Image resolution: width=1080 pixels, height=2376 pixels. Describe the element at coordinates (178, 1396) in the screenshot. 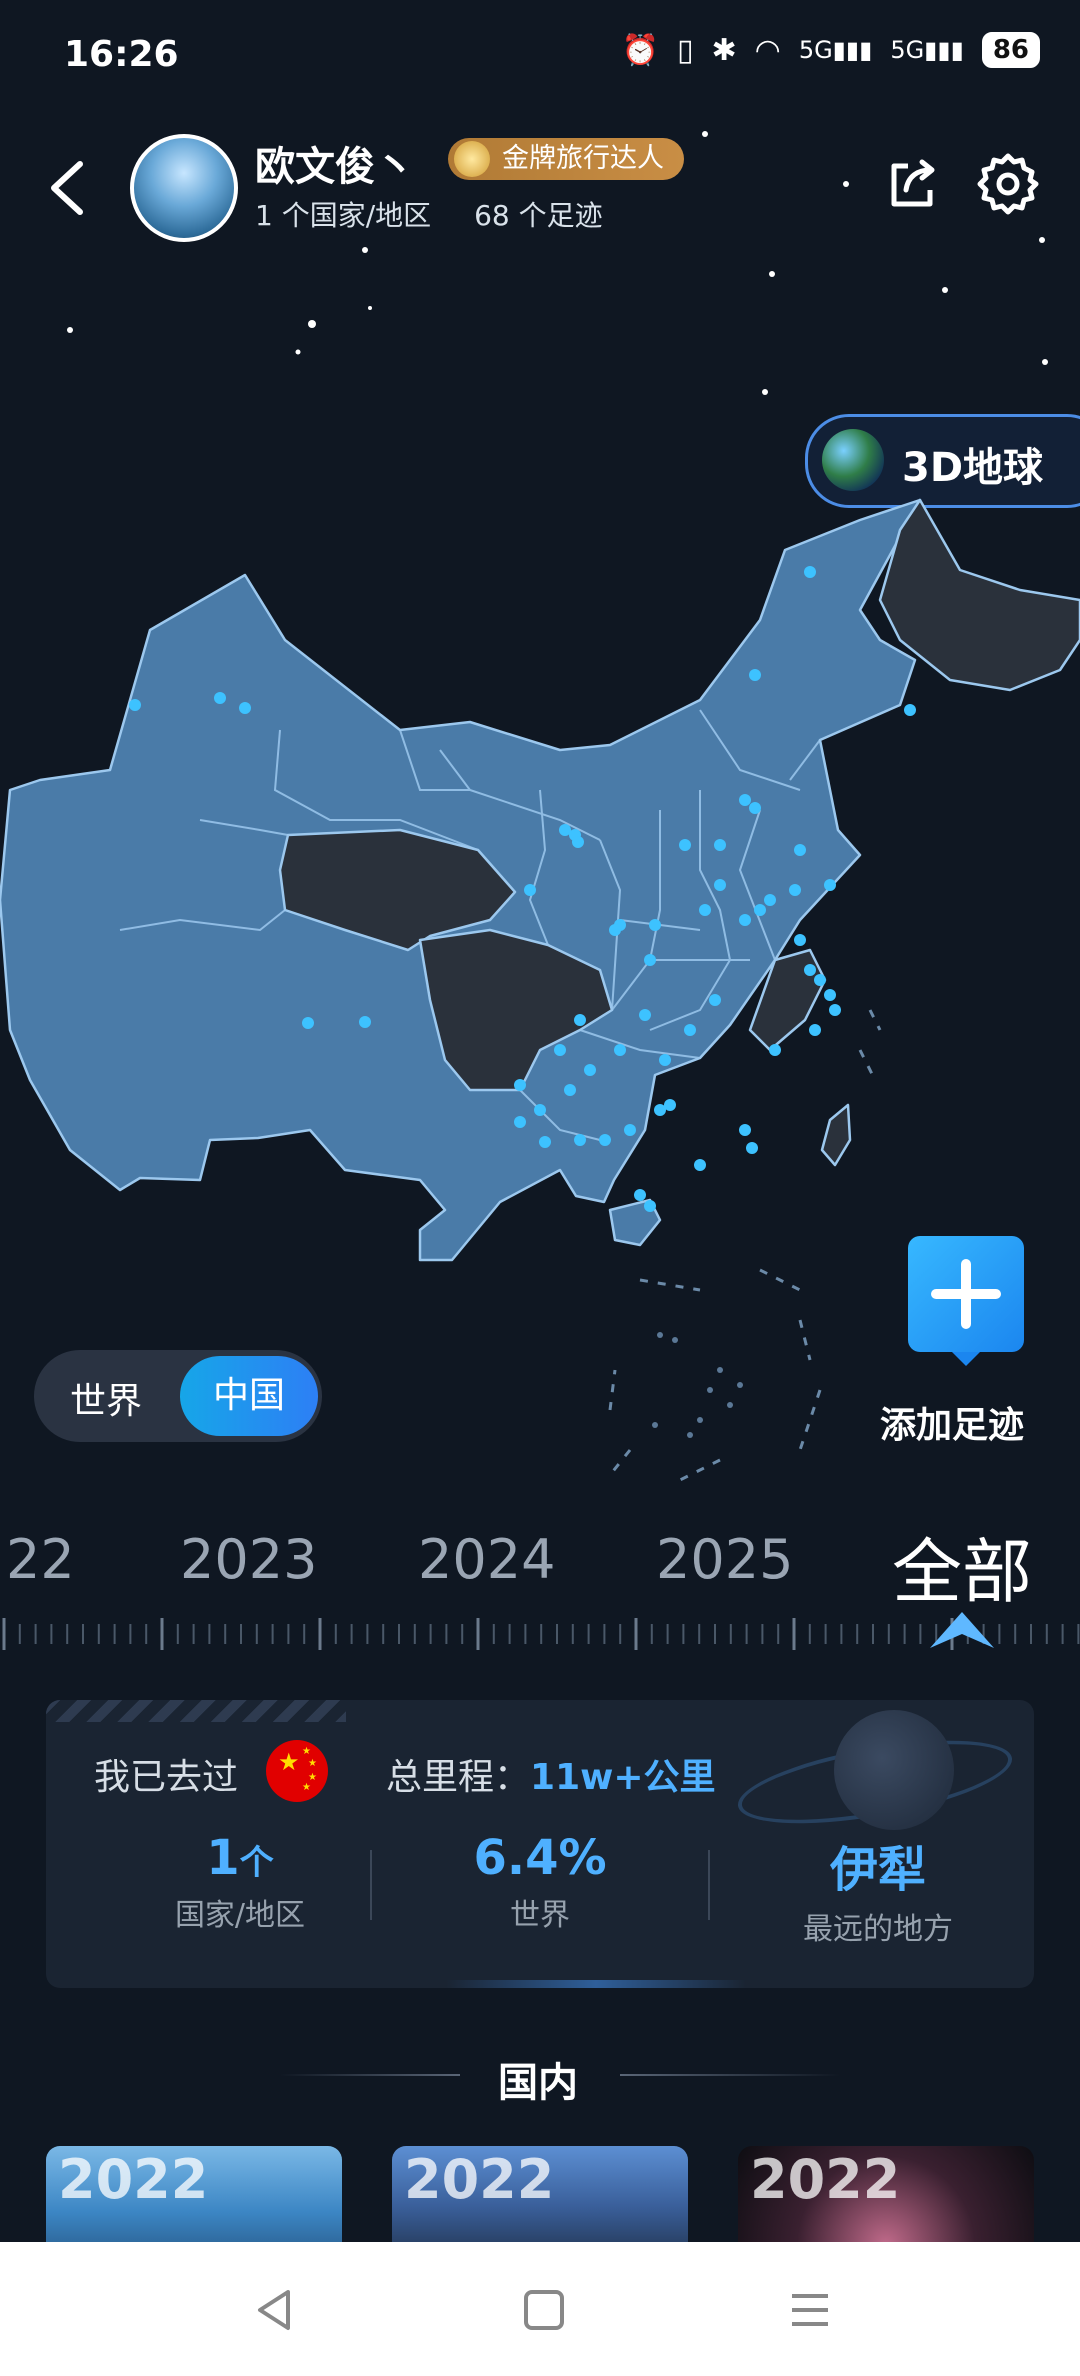

I see `scope-toggle: 世界 中国` at that location.